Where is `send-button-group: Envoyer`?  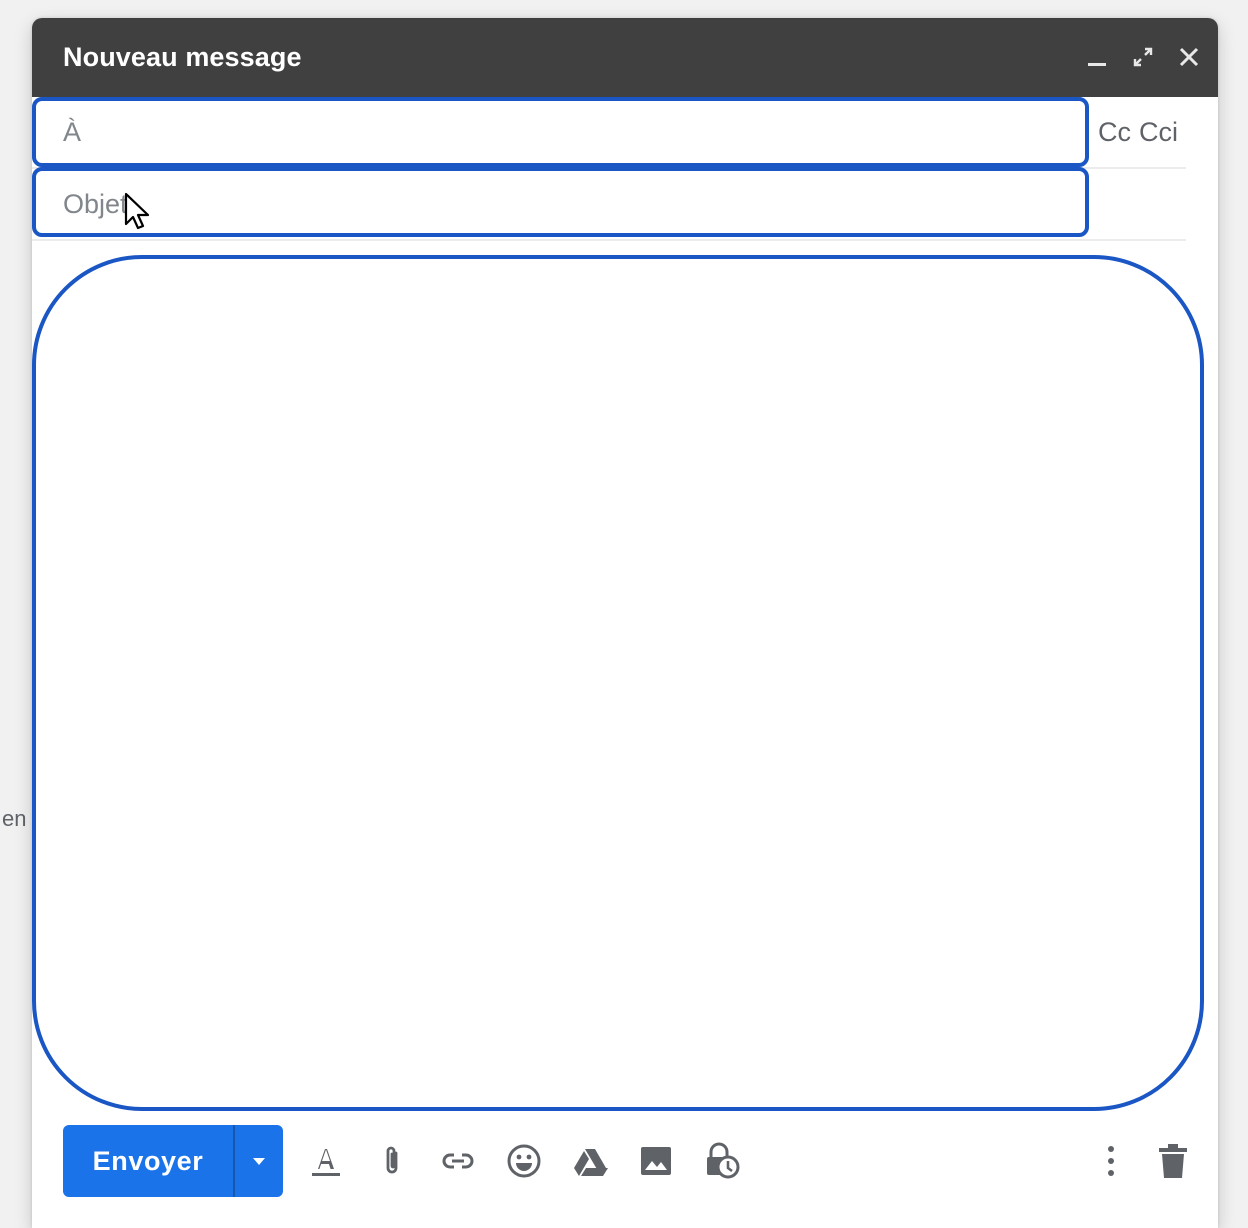
send-button-group: Envoyer is located at coordinates (173, 1161).